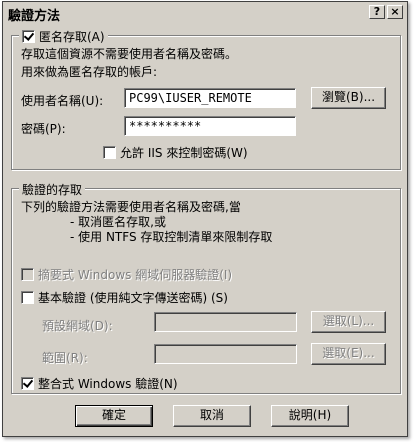 The width and height of the screenshot is (414, 442). I want to click on integrated-row: 整合式 Windows 驗證(N), so click(99, 383).